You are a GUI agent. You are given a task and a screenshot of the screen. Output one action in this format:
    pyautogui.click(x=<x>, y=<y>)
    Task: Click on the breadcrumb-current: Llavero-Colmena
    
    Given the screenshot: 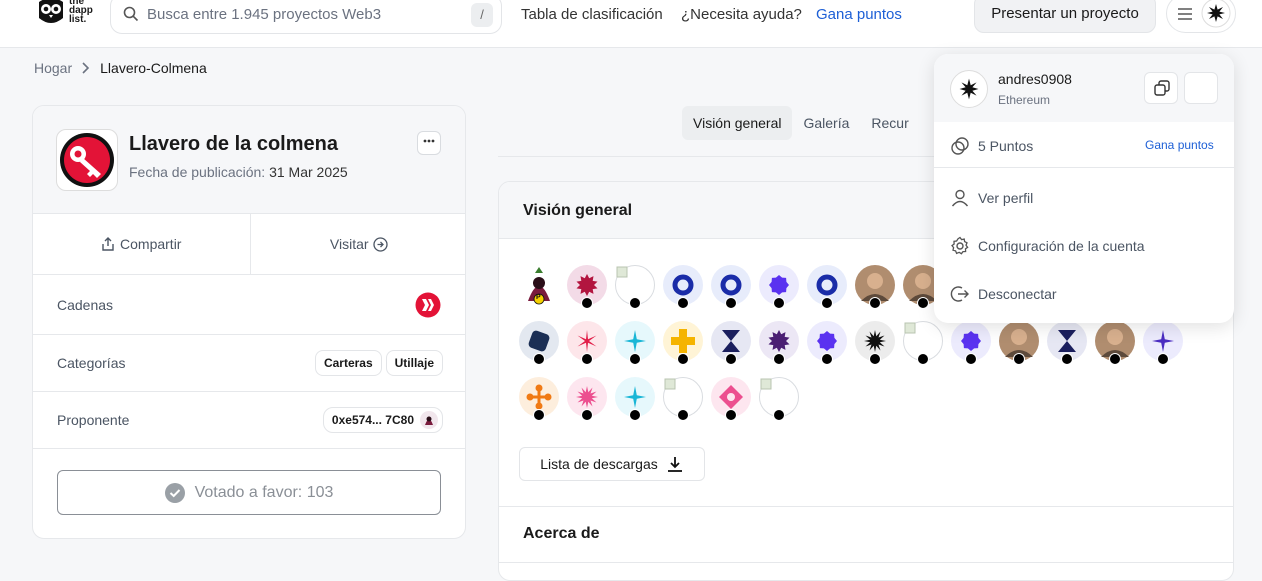 What is the action you would take?
    pyautogui.click(x=153, y=68)
    